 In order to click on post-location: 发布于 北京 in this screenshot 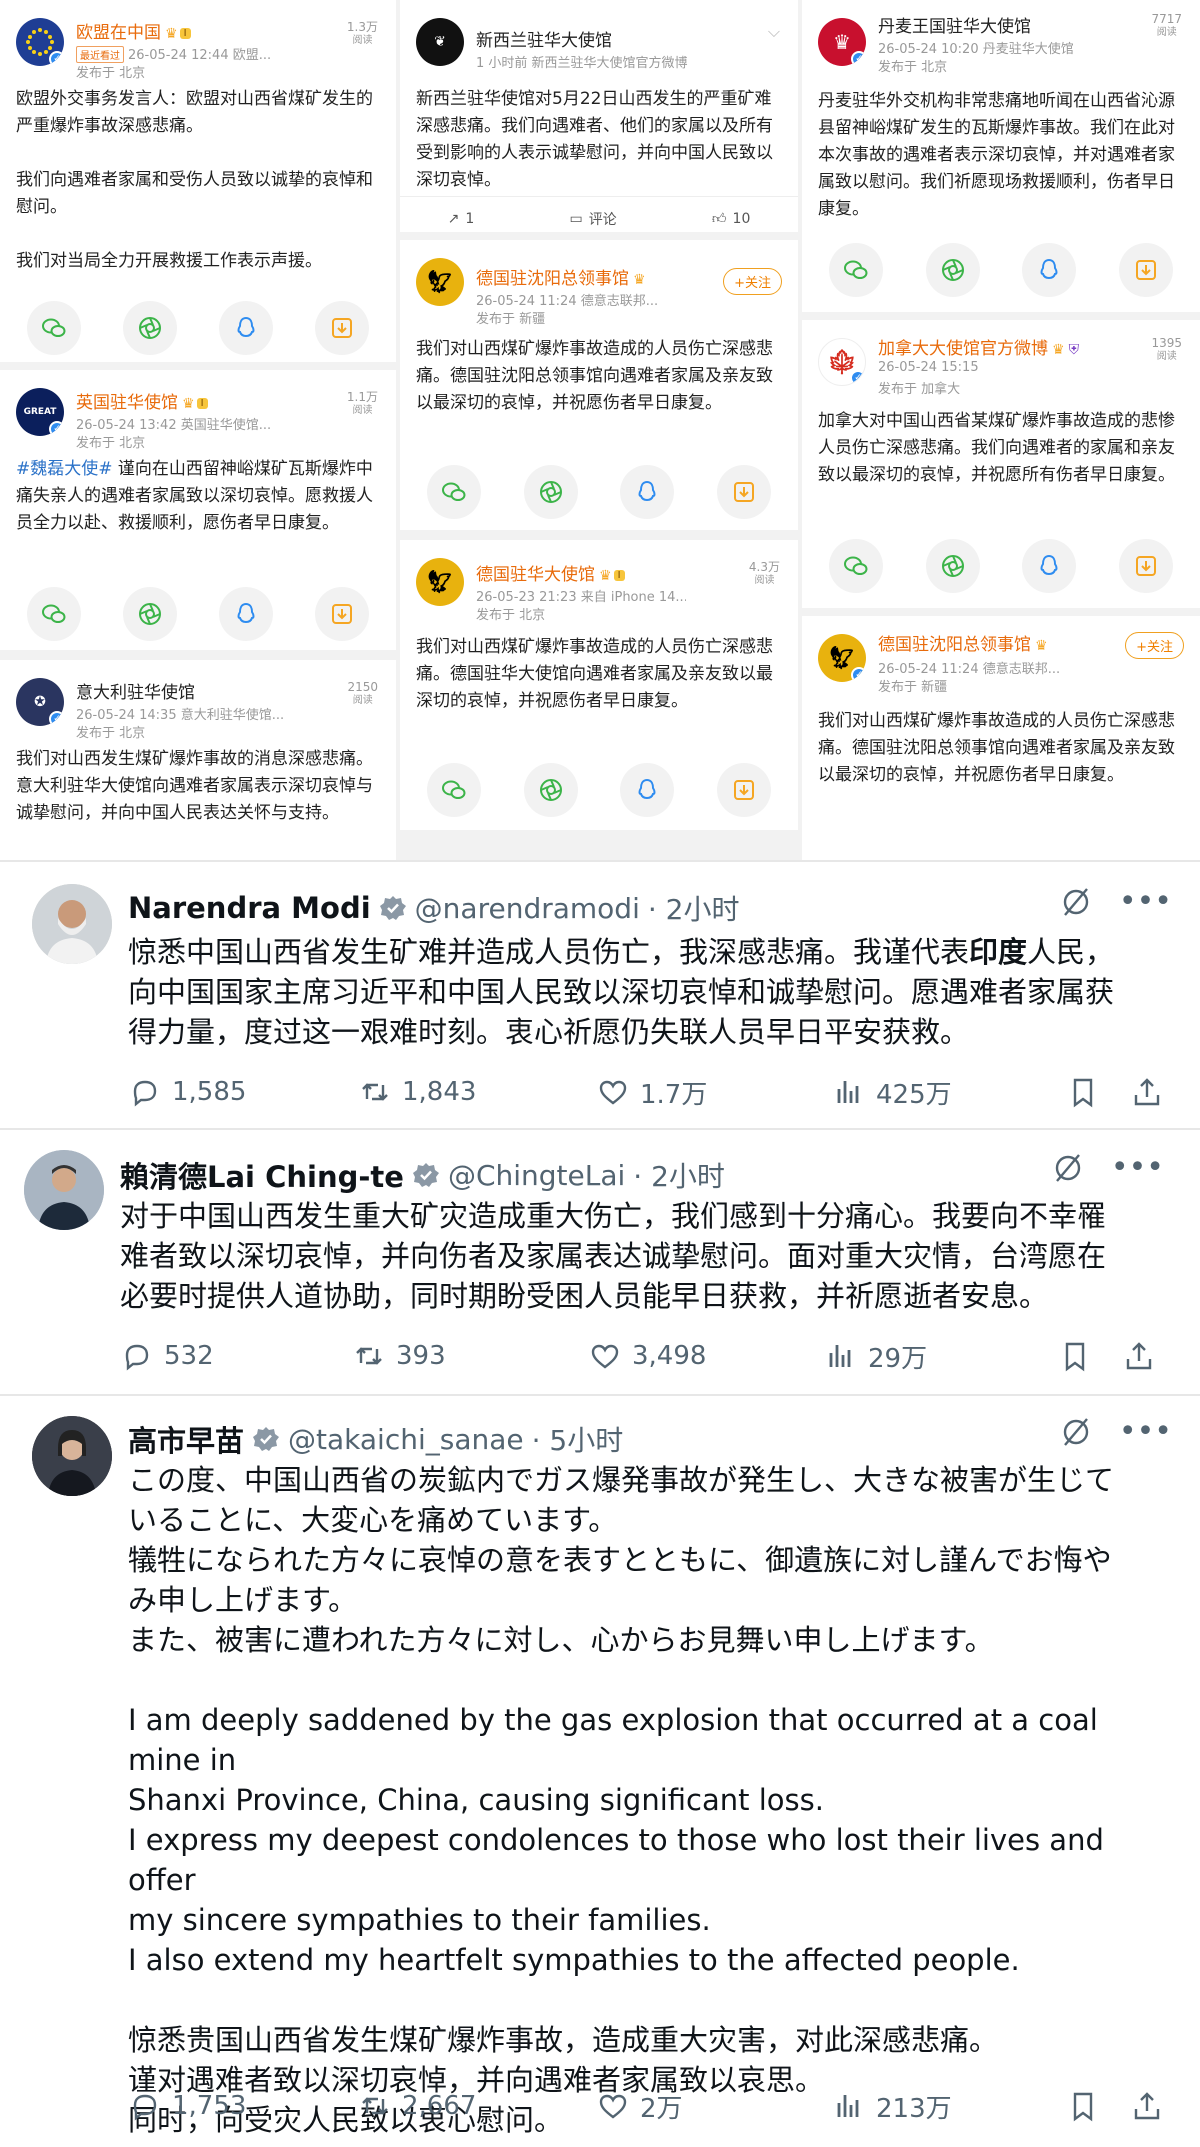, I will do `click(913, 67)`.